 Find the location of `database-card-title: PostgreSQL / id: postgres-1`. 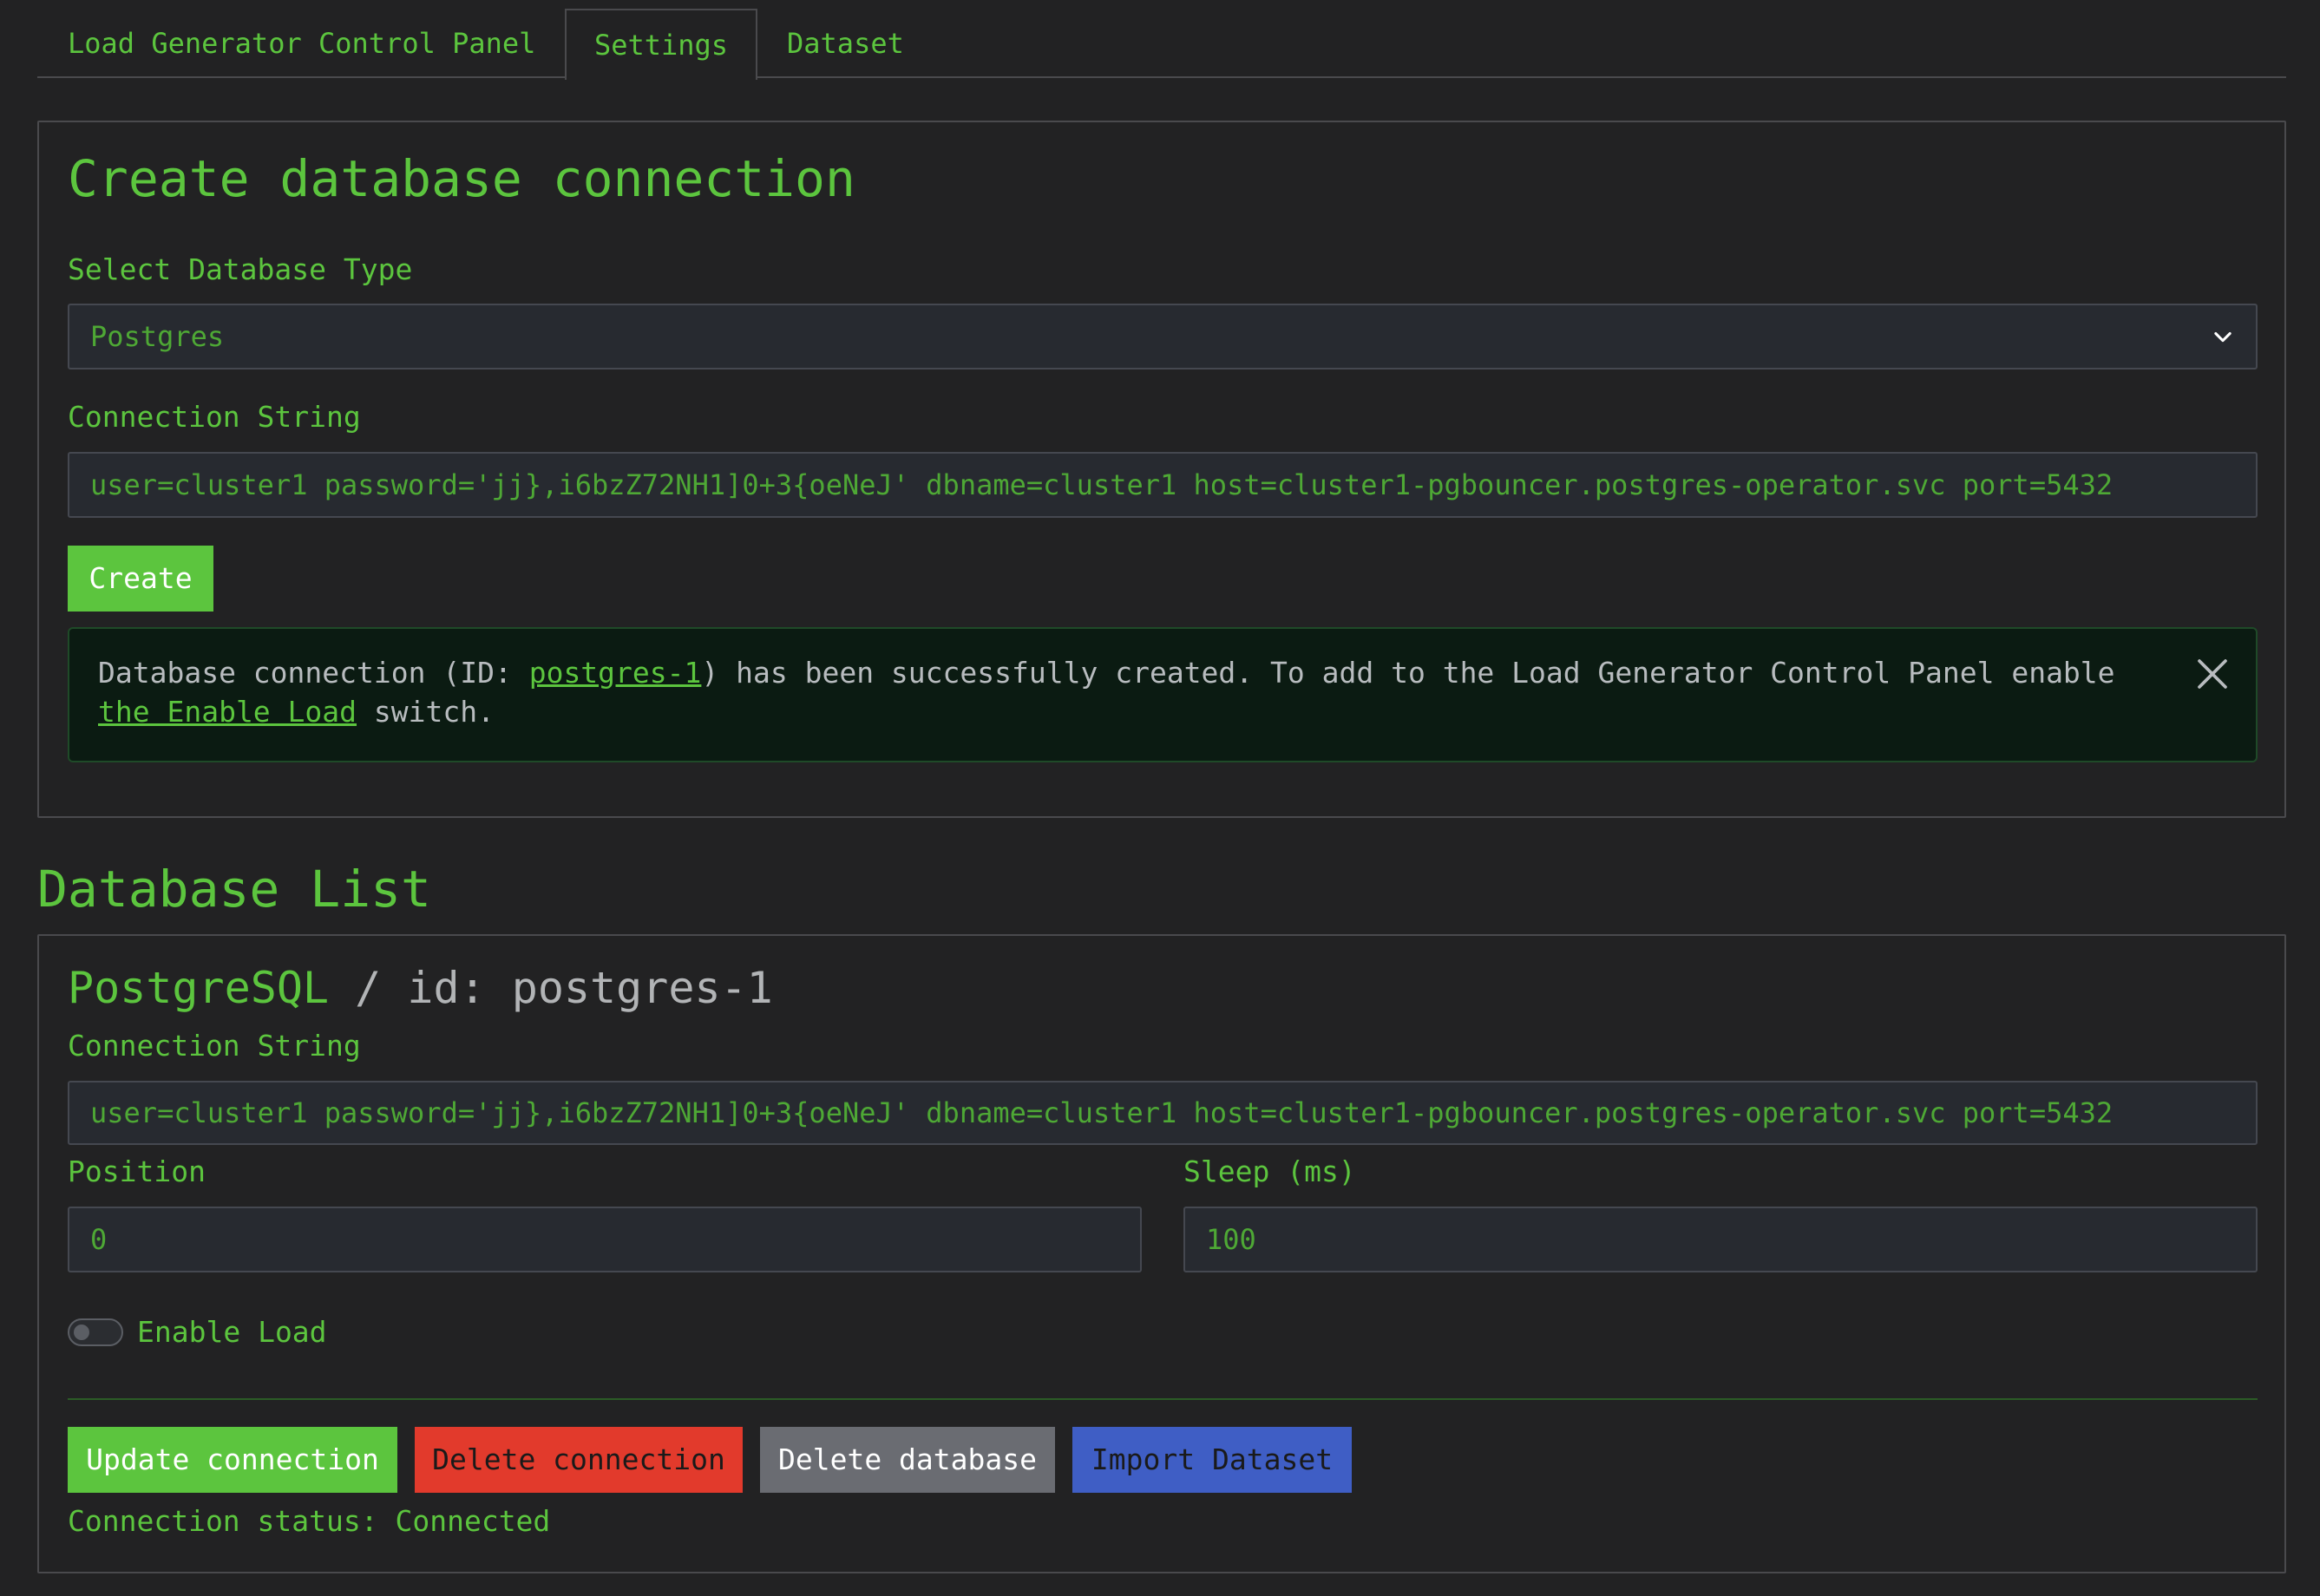

database-card-title: PostgreSQL / id: postgres-1 is located at coordinates (420, 988).